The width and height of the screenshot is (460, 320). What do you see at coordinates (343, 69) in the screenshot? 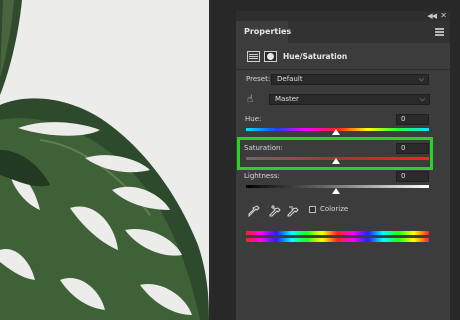
I see `divider` at bounding box center [343, 69].